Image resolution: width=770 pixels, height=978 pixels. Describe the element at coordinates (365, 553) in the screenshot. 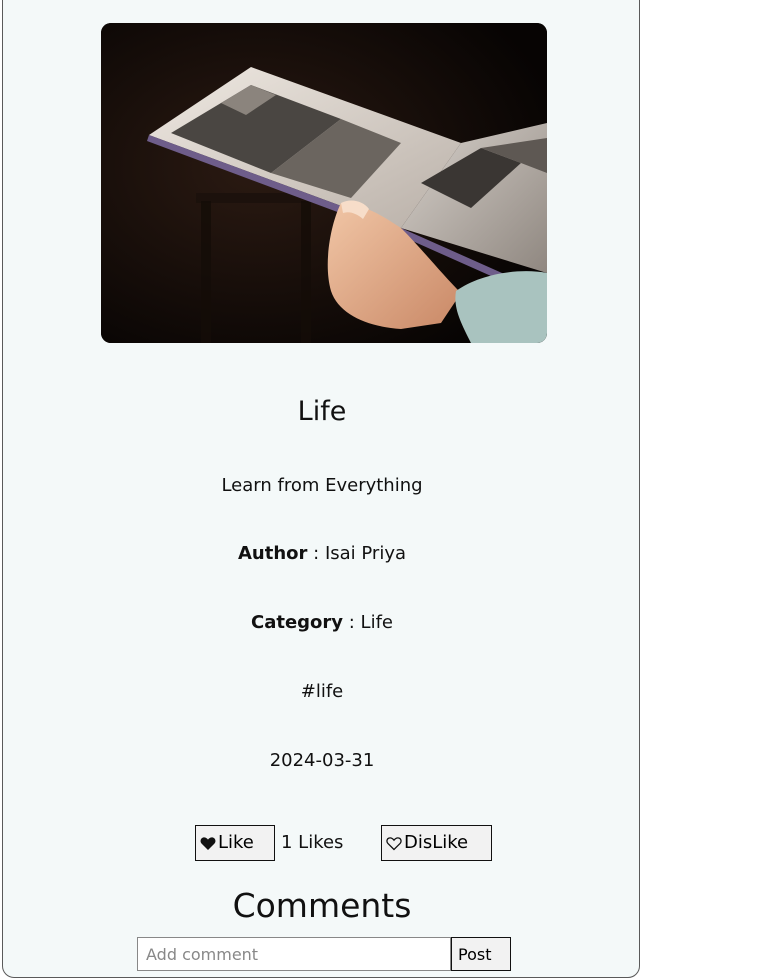

I see `author-name: Isai Priya` at that location.